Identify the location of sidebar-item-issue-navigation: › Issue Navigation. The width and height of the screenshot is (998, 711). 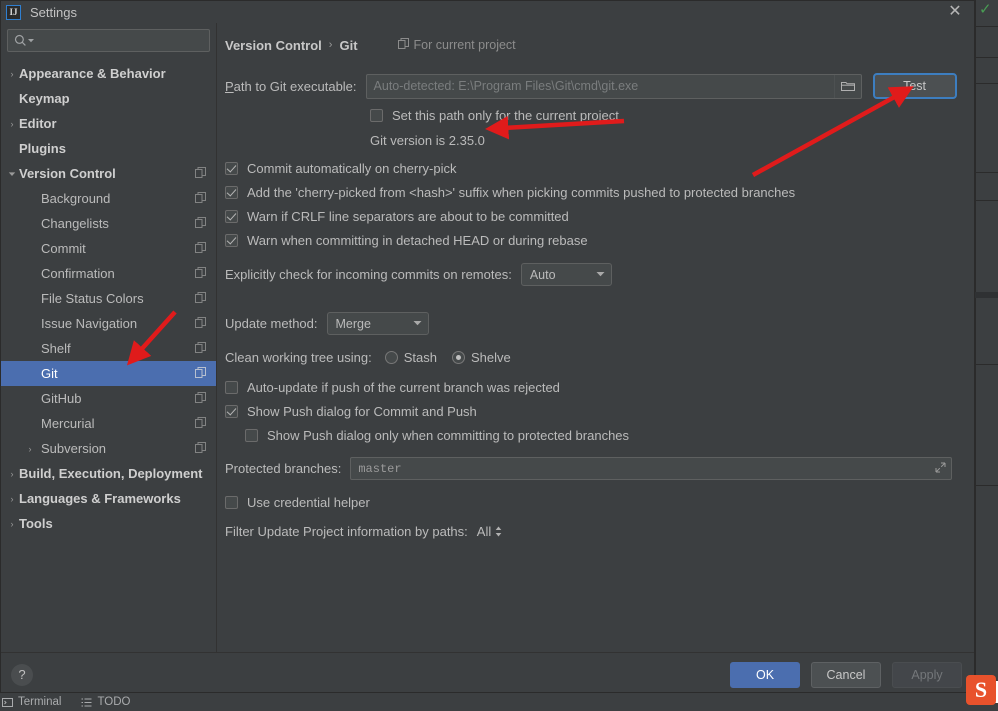
(108, 323).